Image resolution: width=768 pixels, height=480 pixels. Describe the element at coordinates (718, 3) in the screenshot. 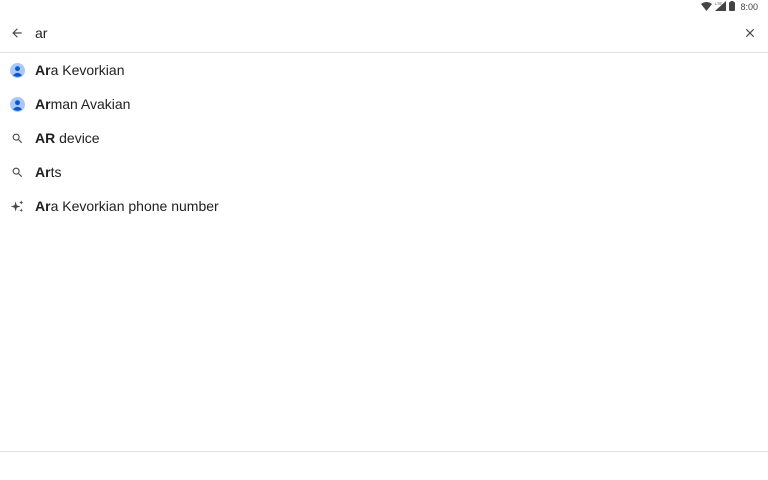

I see `network-type-label: LTE` at that location.